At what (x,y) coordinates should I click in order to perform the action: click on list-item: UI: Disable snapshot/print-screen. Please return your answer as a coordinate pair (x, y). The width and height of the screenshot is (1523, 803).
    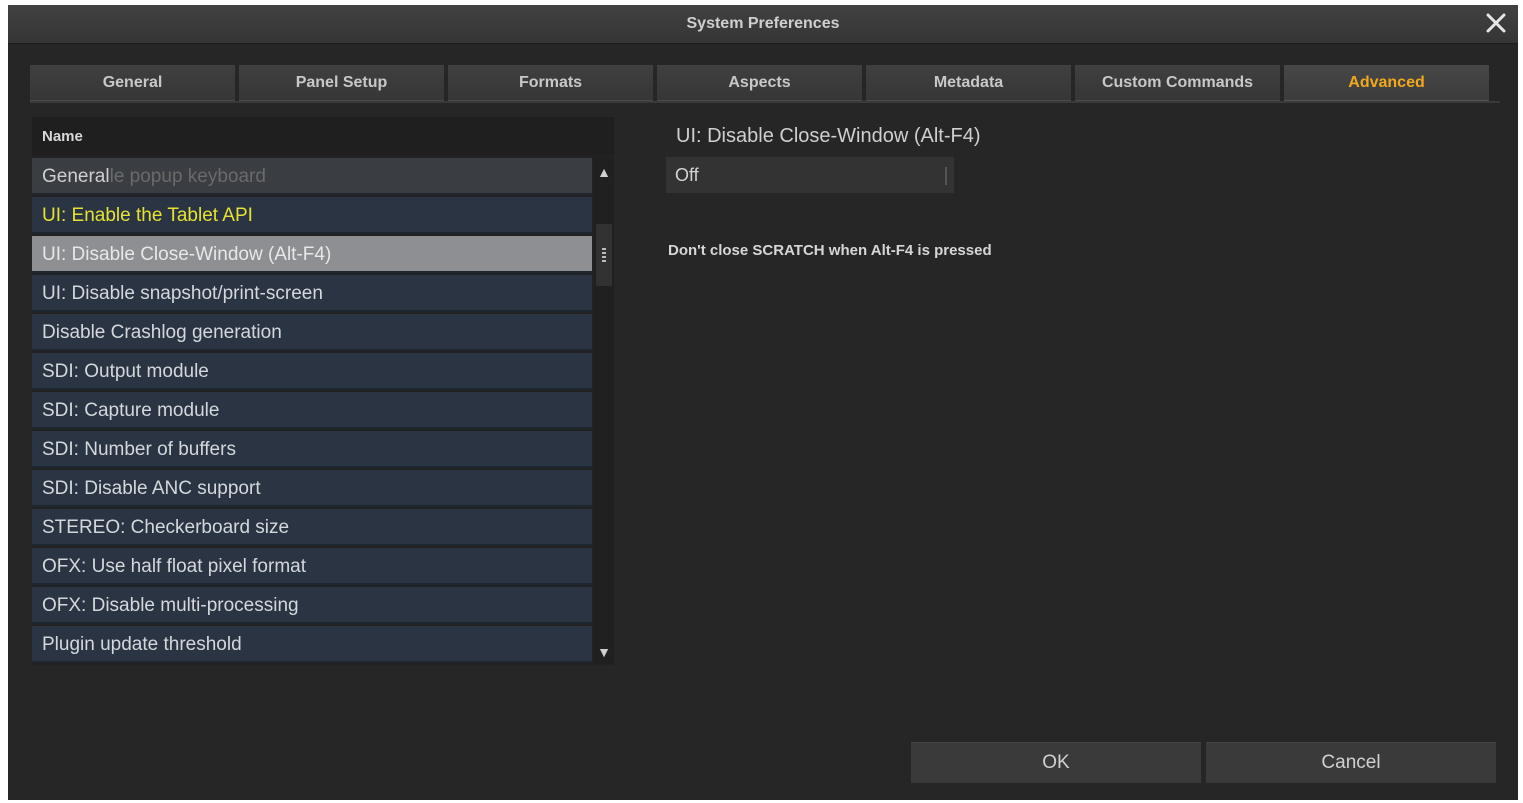
    Looking at the image, I should click on (312, 293).